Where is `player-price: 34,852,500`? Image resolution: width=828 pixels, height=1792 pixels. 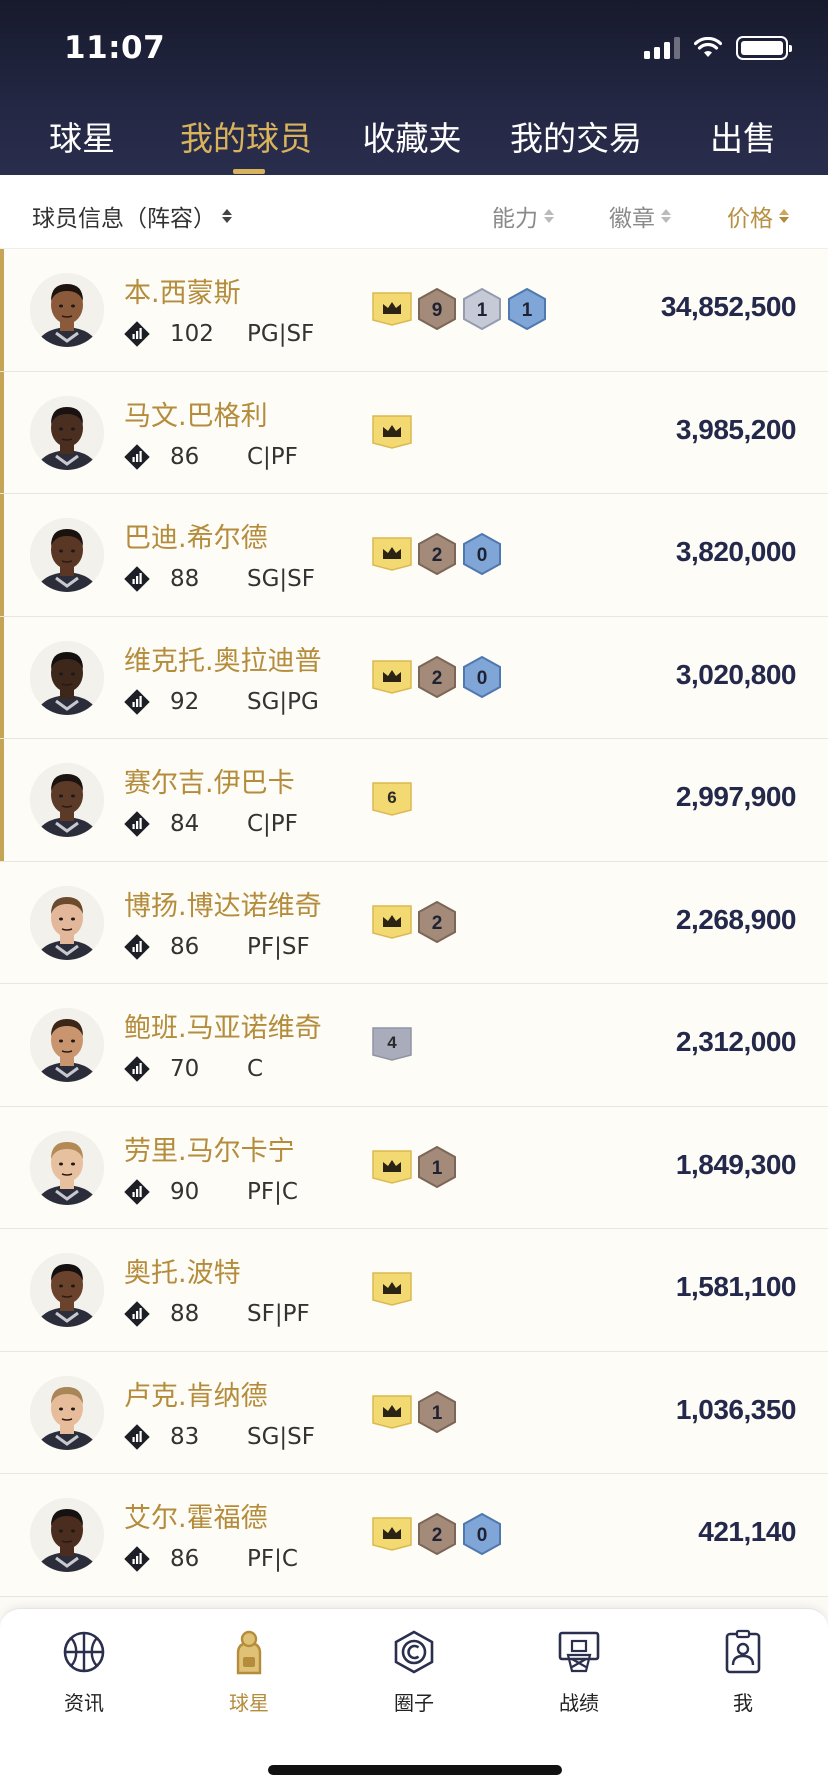
player-price: 34,852,500 is located at coordinates (728, 306).